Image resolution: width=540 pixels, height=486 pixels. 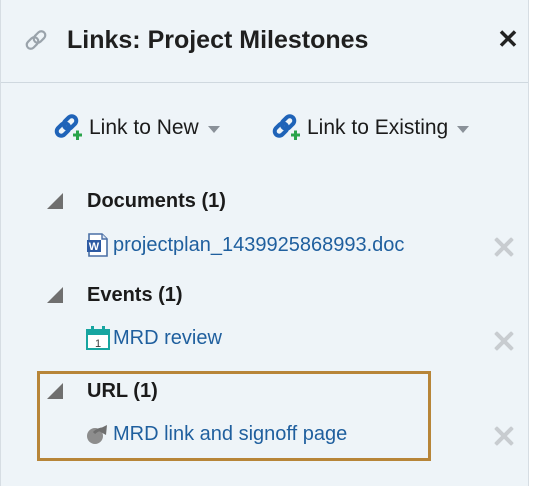 I want to click on event-item: 1 MRD review, so click(x=153, y=338).